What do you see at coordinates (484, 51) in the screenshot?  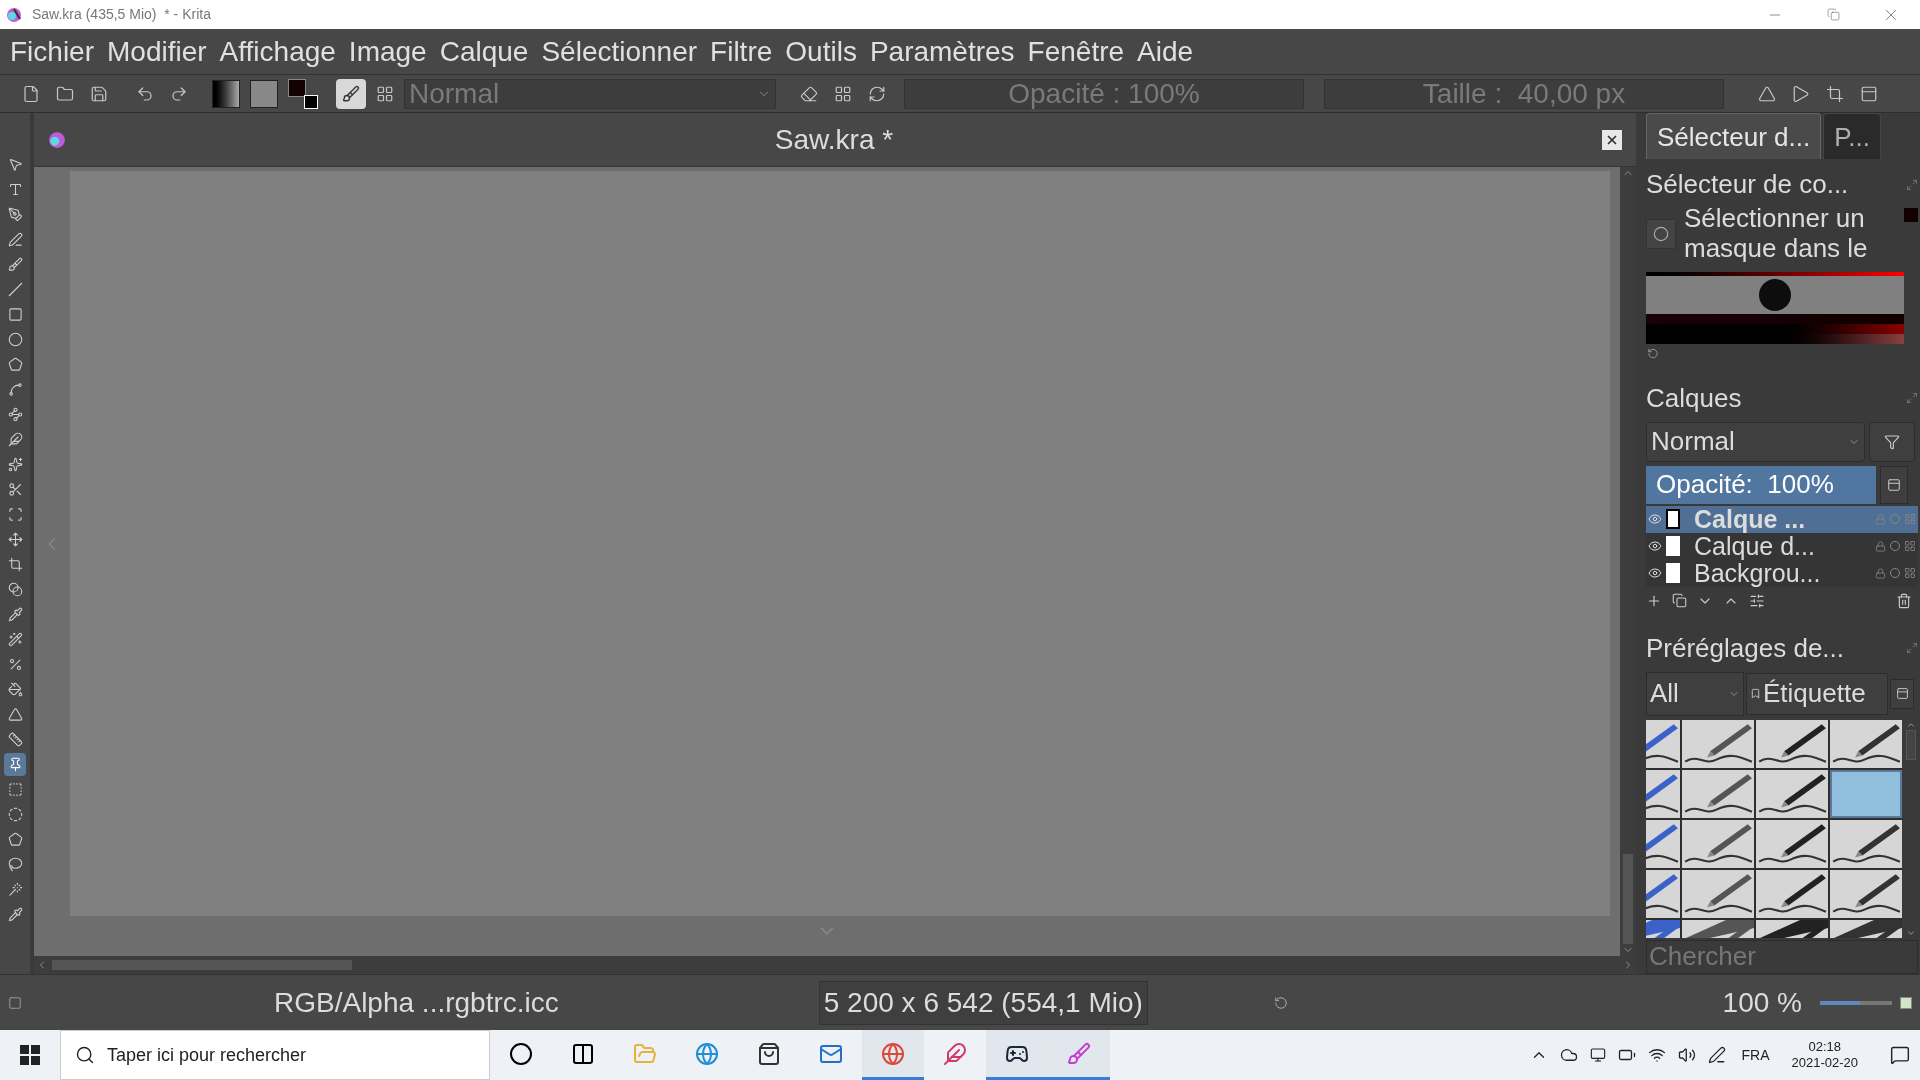 I see `menu-item: Calque` at bounding box center [484, 51].